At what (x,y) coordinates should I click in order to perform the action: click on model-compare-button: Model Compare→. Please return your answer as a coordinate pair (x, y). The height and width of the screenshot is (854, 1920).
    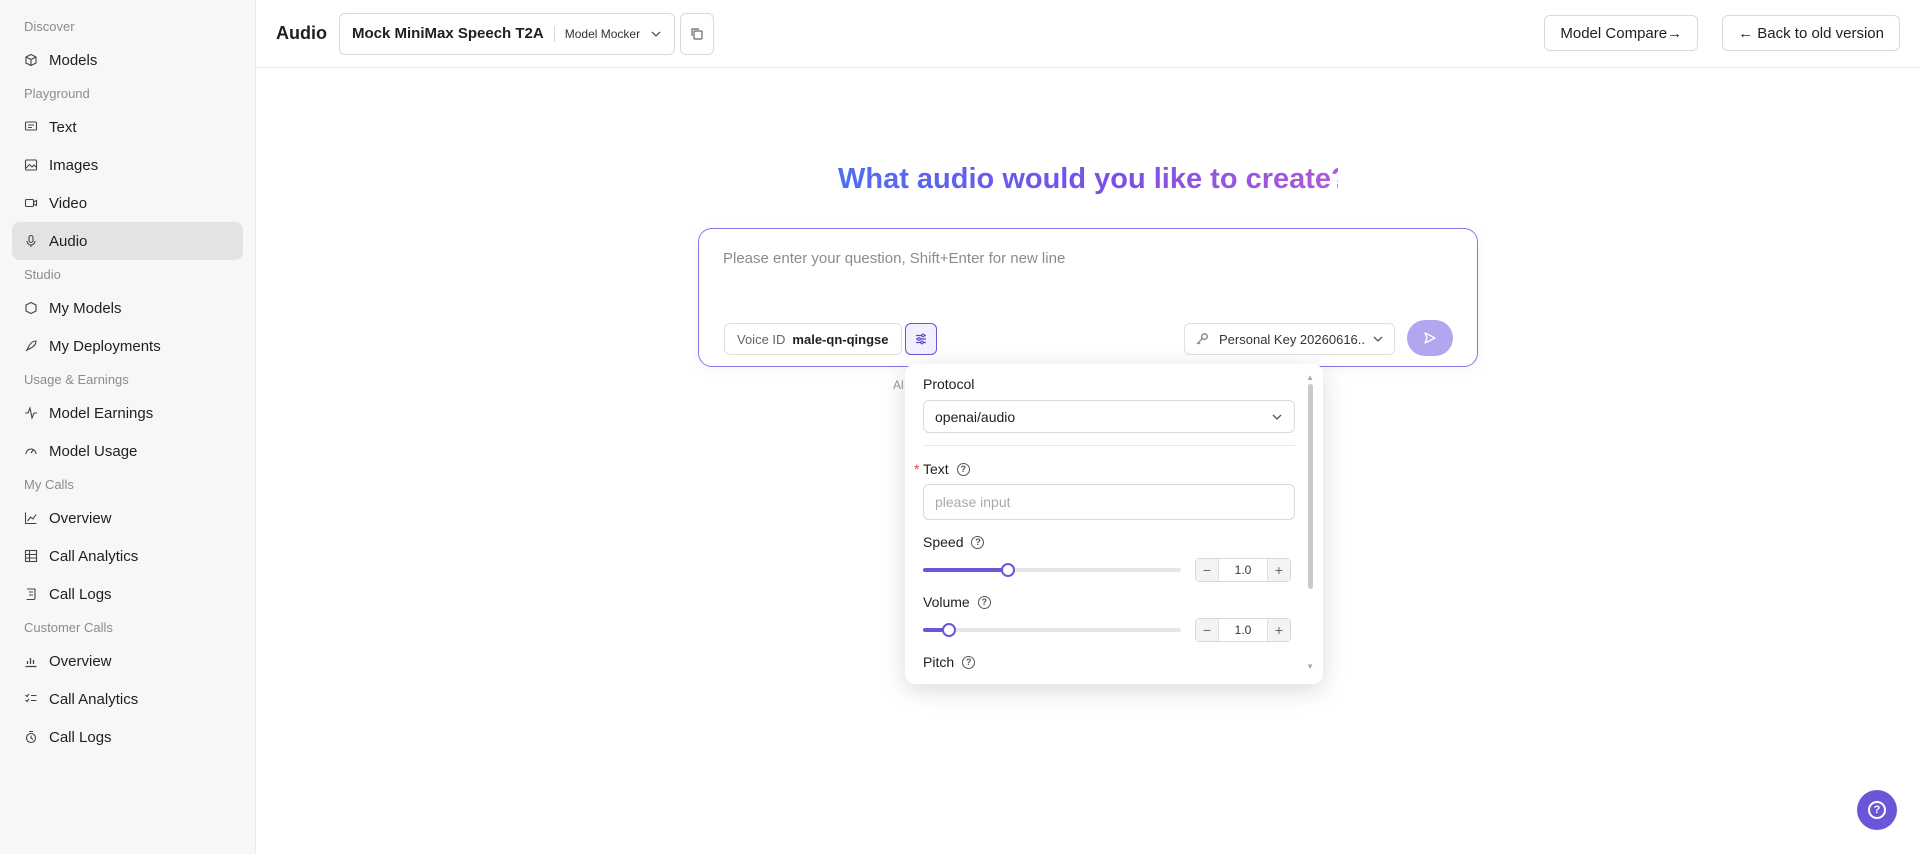
    Looking at the image, I should click on (1621, 33).